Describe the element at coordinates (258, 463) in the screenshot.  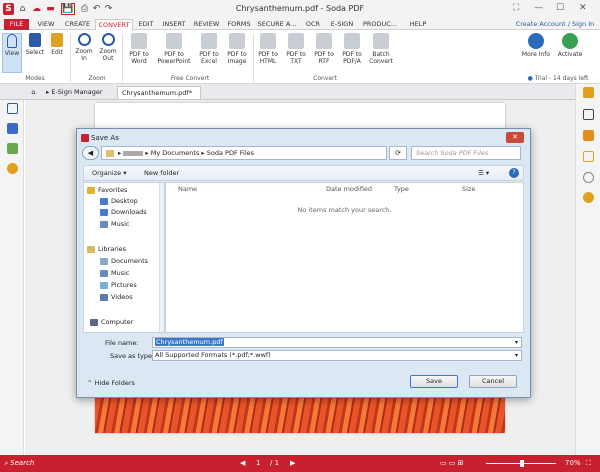
I see `page-number: 1` at that location.